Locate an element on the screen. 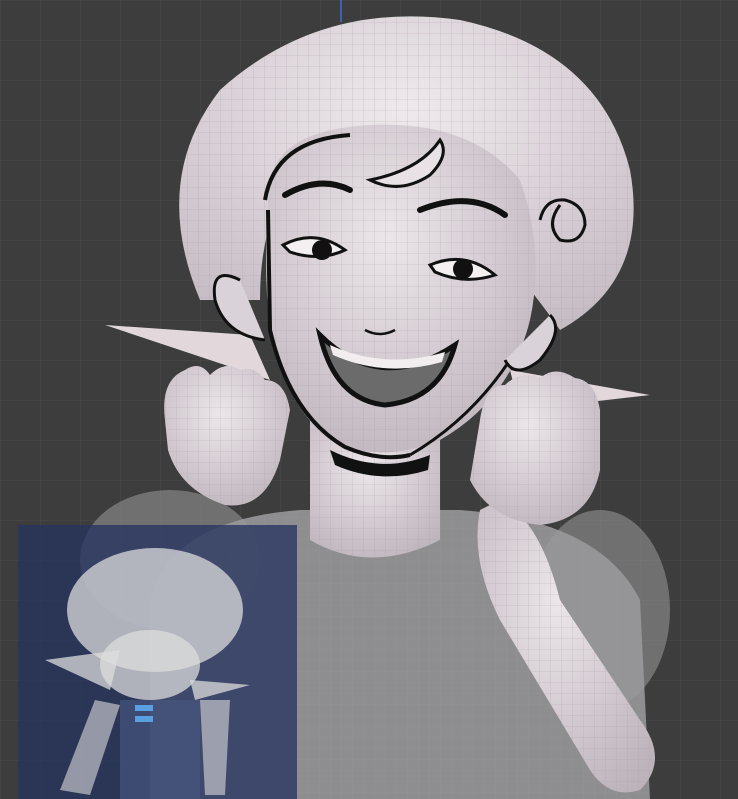 The height and width of the screenshot is (799, 738). character-hand-right is located at coordinates (535, 448).